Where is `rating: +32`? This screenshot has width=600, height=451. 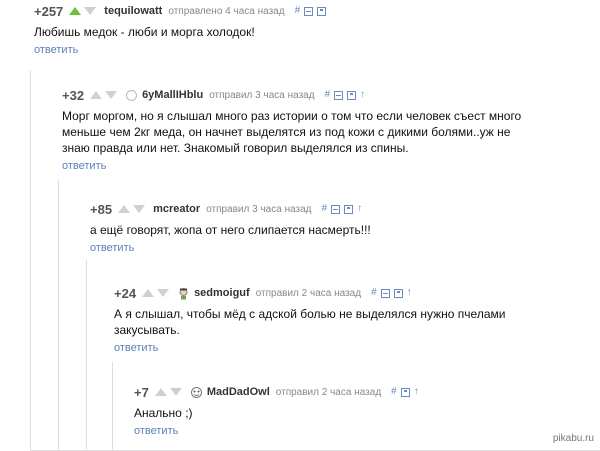
rating: +32 is located at coordinates (73, 95).